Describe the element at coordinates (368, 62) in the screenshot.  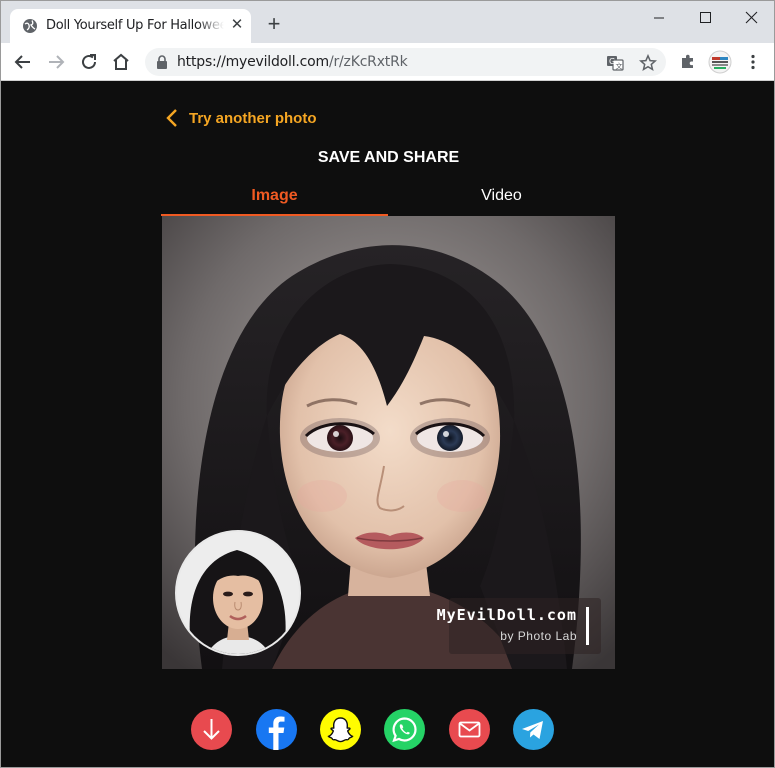
I see `url-path: /r/zKcRxtRk` at that location.